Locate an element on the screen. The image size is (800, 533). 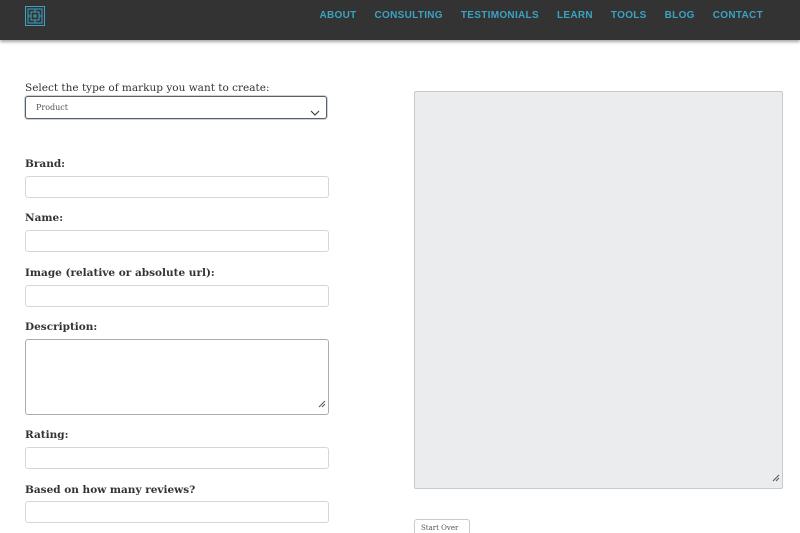
maze-logo-icon is located at coordinates (35, 16).